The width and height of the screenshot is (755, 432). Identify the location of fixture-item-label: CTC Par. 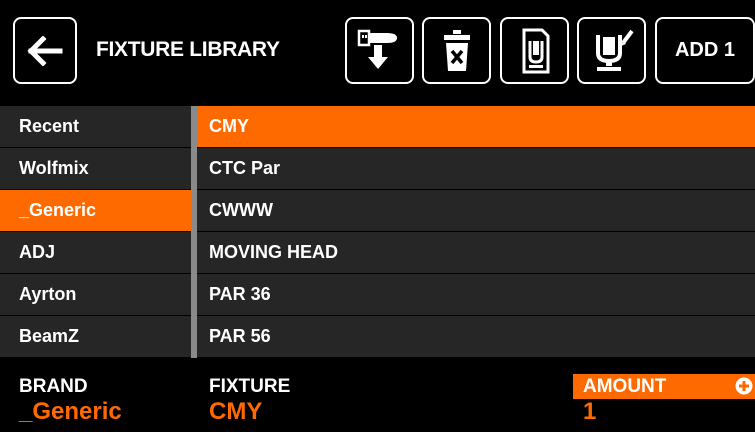
(245, 168).